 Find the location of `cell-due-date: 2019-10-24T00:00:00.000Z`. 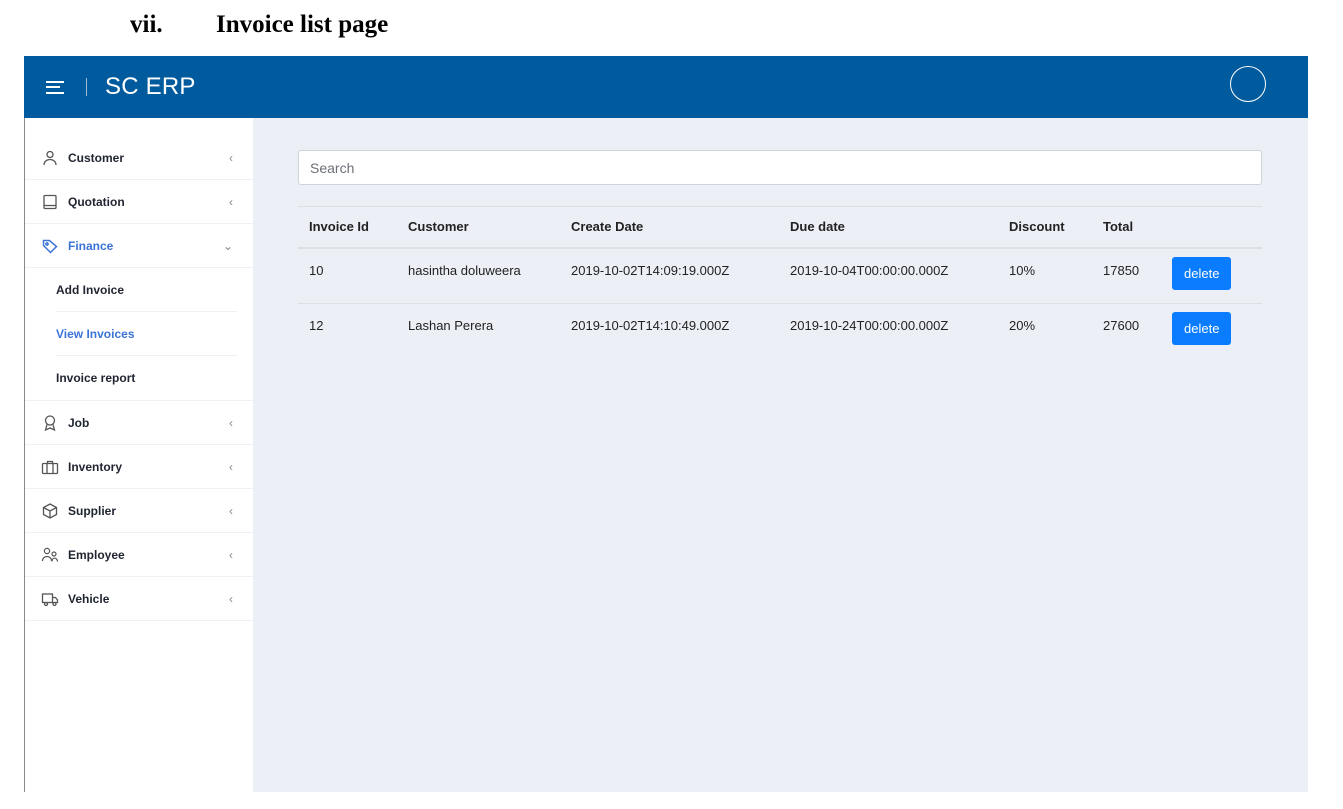

cell-due-date: 2019-10-24T00:00:00.000Z is located at coordinates (869, 325).